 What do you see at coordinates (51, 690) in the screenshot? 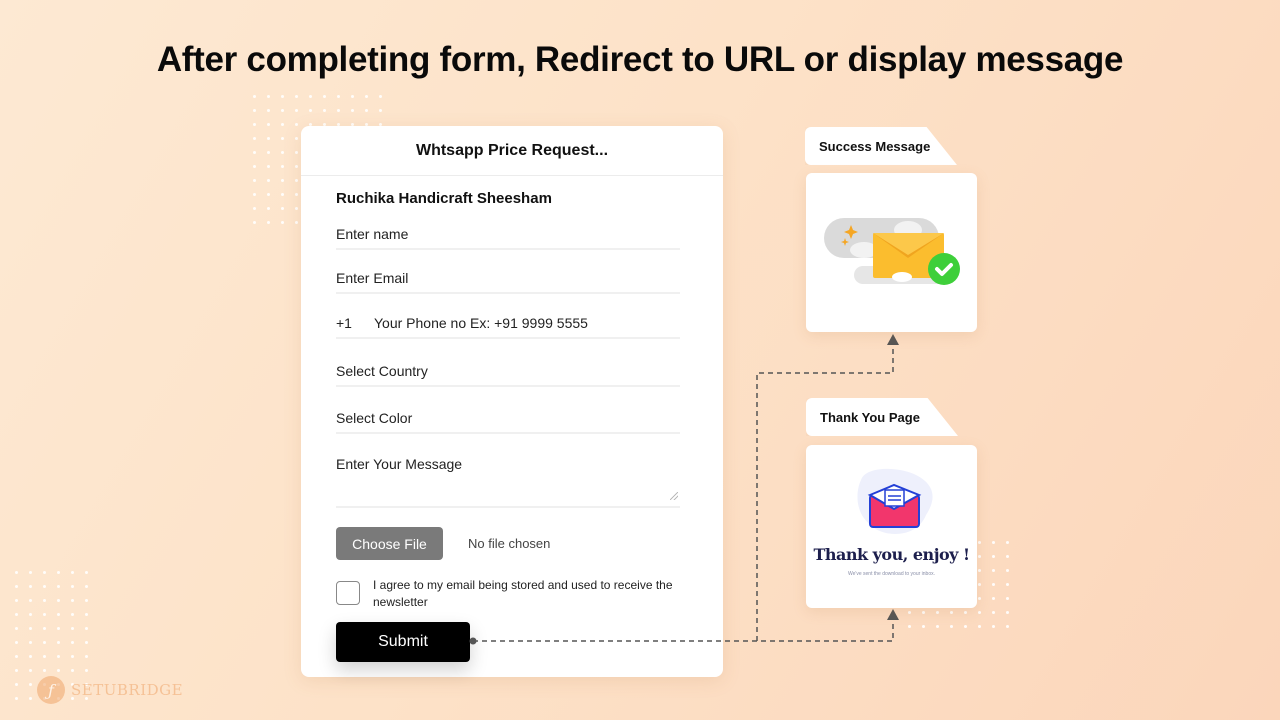
I see `brand-logo-icon: ƒ` at bounding box center [51, 690].